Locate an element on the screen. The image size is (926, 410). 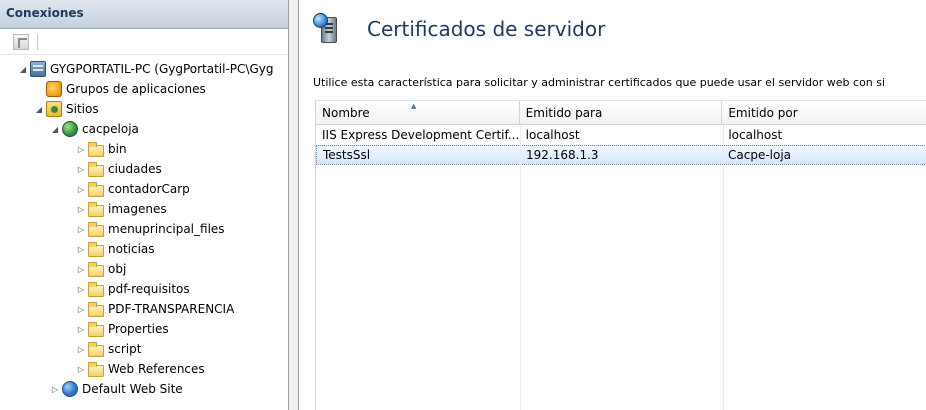
tree-node: ▷ ciudades is located at coordinates (144, 169).